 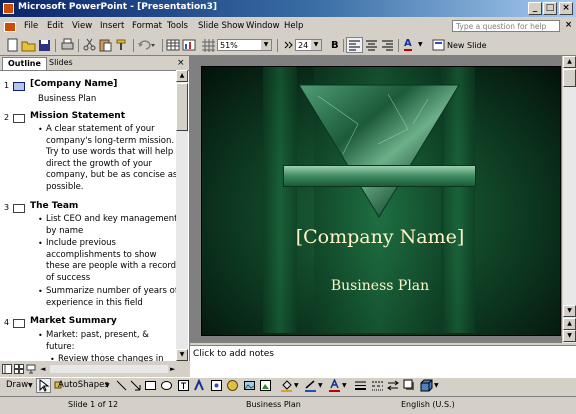 I want to click on rectangle-icon, so click(x=150, y=385).